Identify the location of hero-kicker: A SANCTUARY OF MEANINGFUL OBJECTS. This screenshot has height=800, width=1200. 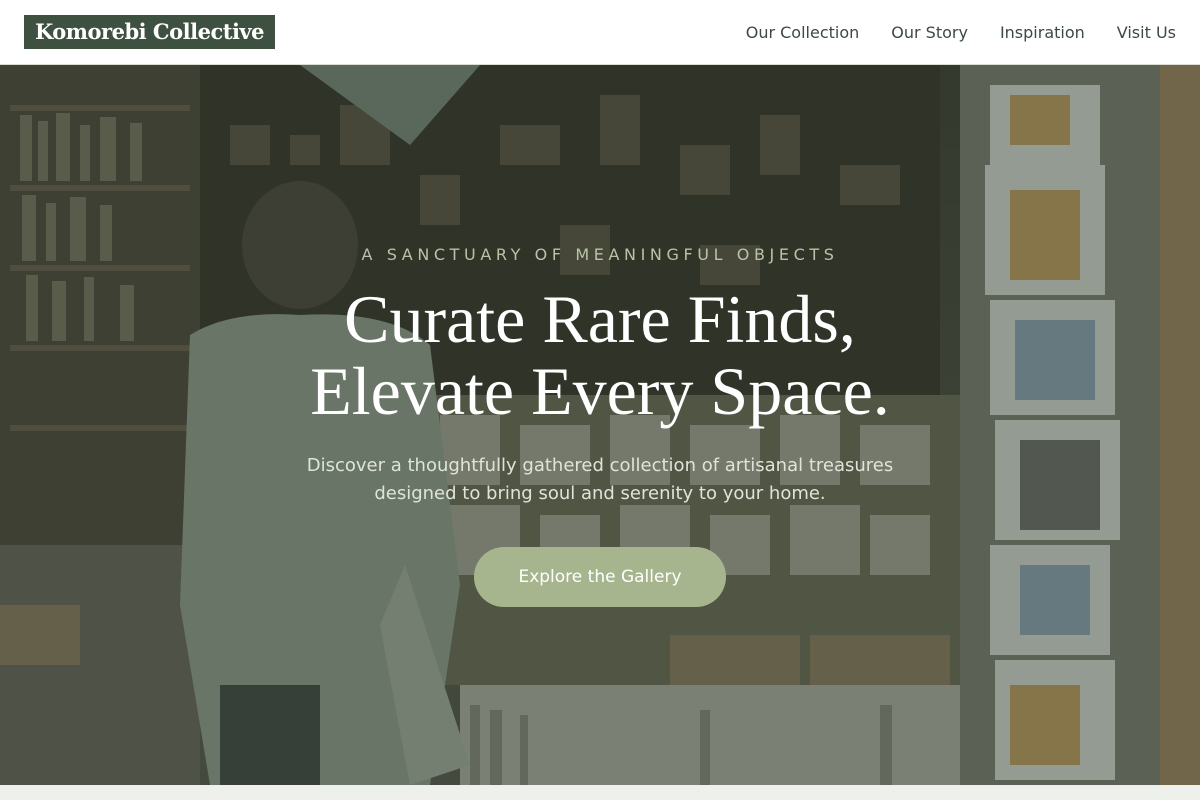
(600, 254).